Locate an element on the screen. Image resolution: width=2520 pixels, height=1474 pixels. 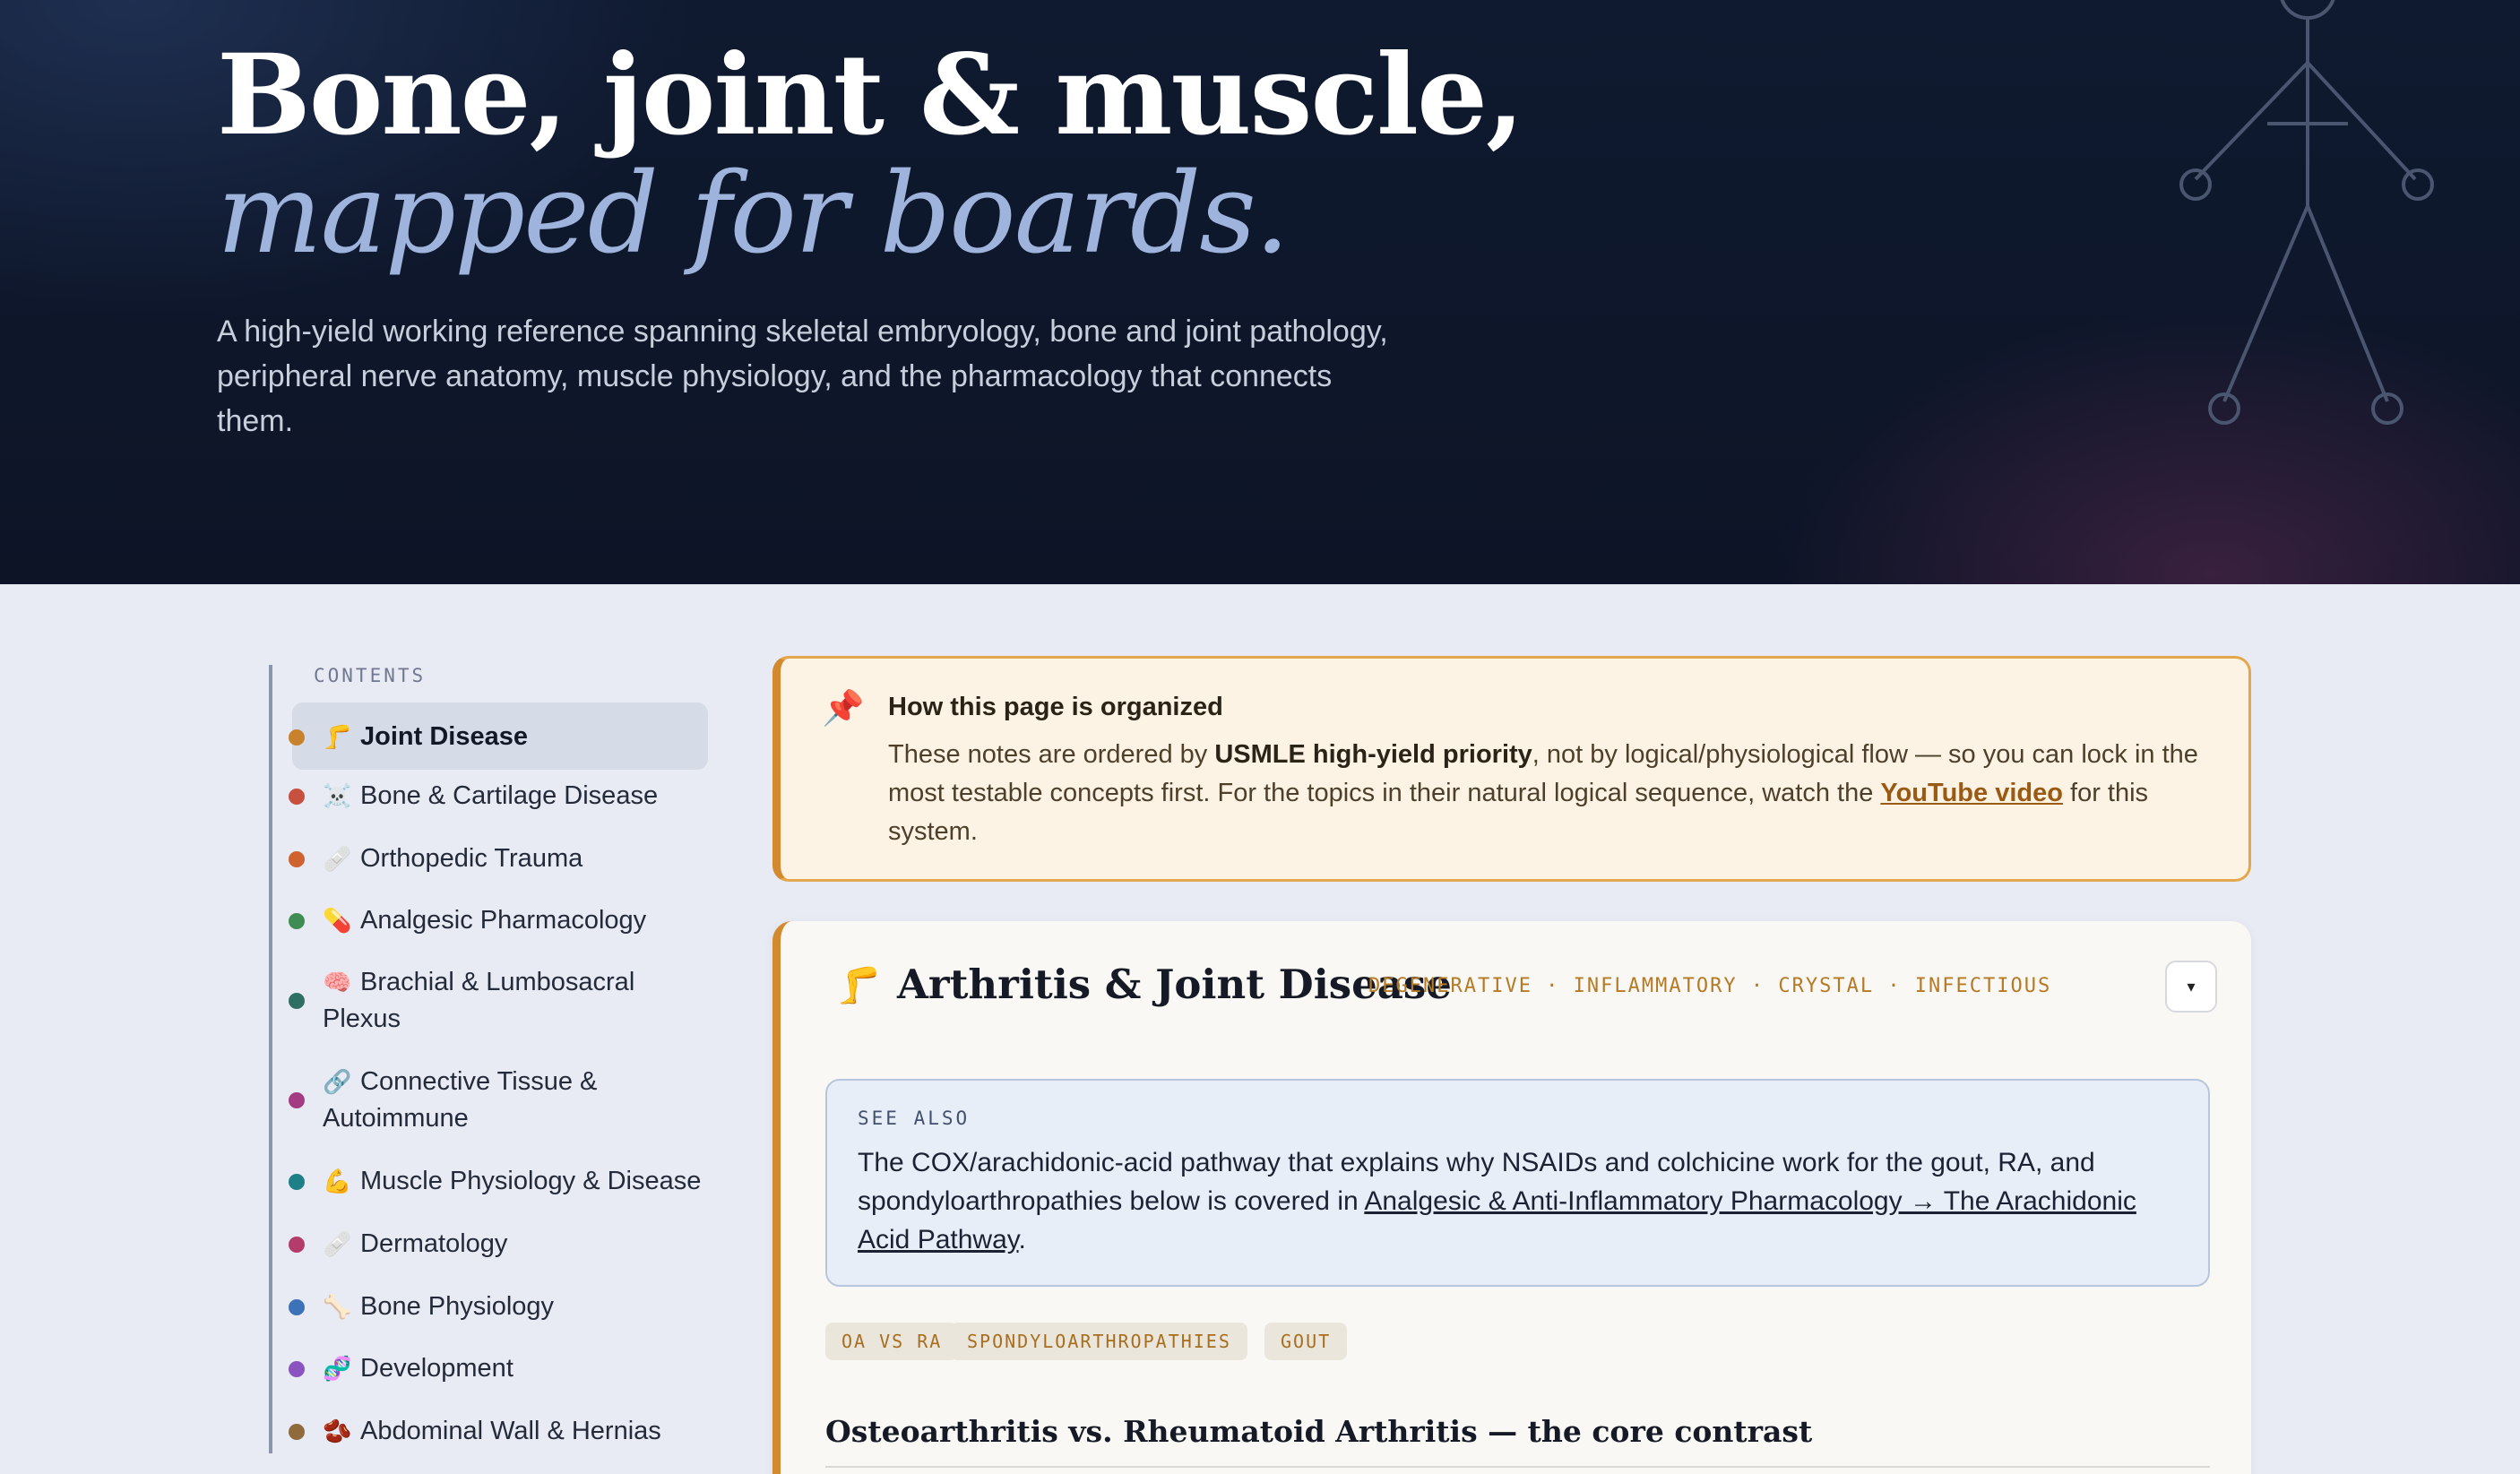
pill-icon: 💊 is located at coordinates (337, 920).